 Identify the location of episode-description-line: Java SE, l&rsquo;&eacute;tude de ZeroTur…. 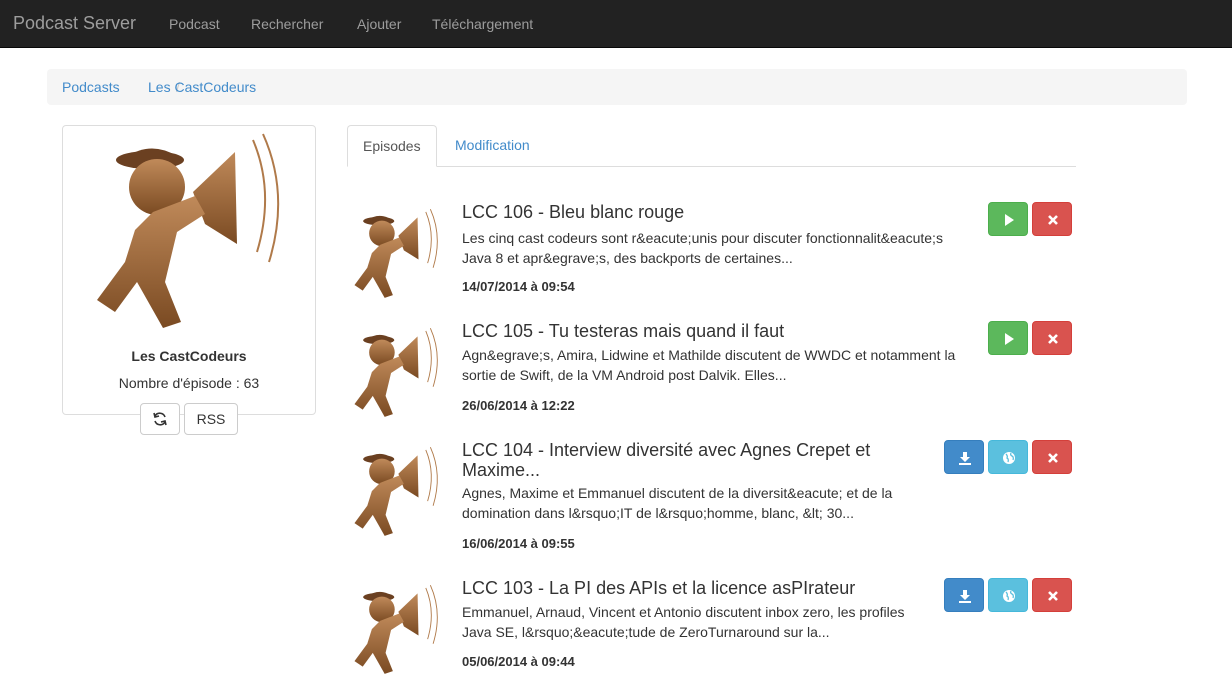
(646, 632).